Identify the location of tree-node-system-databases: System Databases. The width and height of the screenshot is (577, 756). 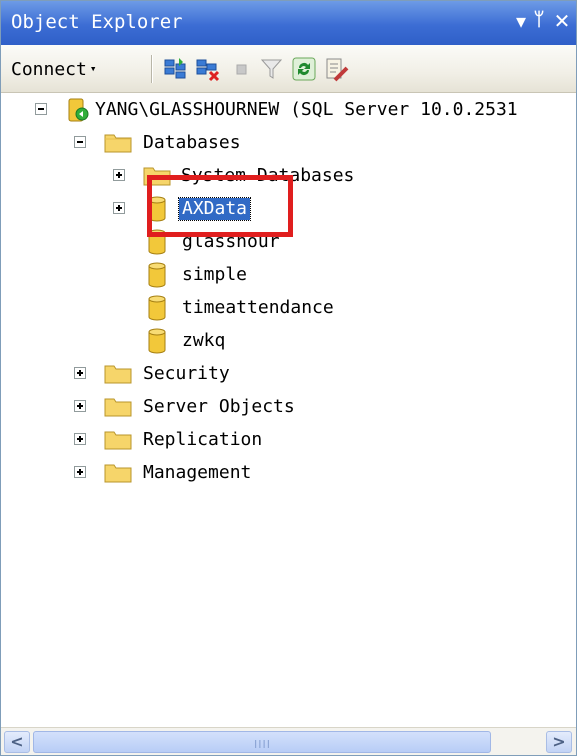
(288, 176).